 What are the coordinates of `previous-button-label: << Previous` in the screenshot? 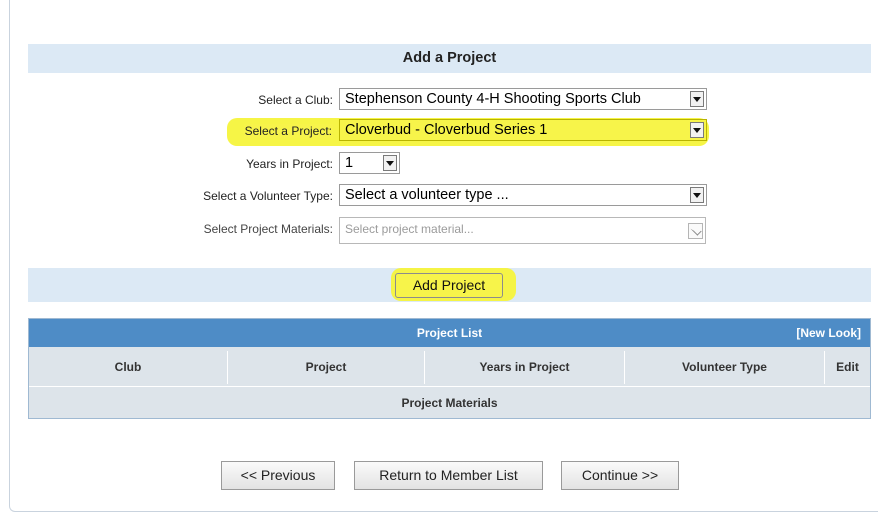 It's located at (278, 475).